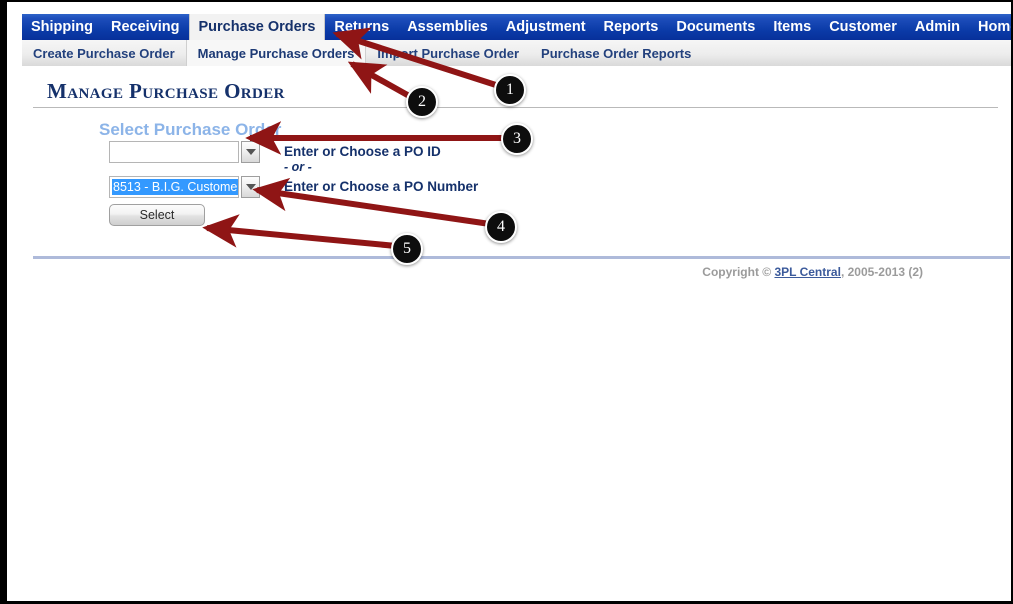 The image size is (1013, 604). Describe the element at coordinates (881, 272) in the screenshot. I see `copyright-suffix: , 2005-2013 (2)` at that location.